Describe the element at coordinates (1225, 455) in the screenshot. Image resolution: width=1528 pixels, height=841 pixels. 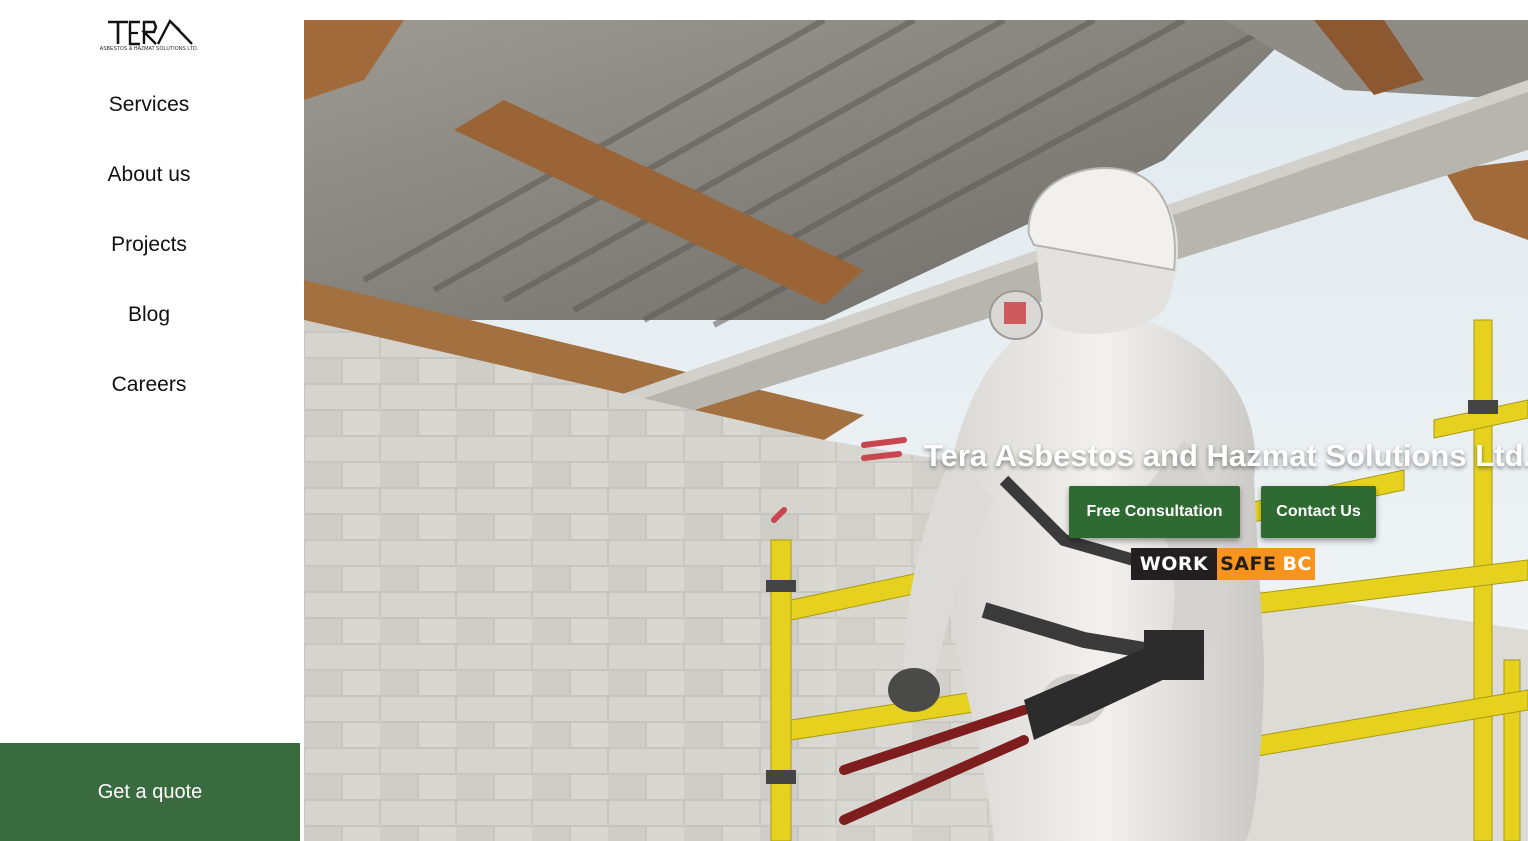
I see `hero-title: Tera Asbestos and Hazmat Solutions Ltd.` at that location.